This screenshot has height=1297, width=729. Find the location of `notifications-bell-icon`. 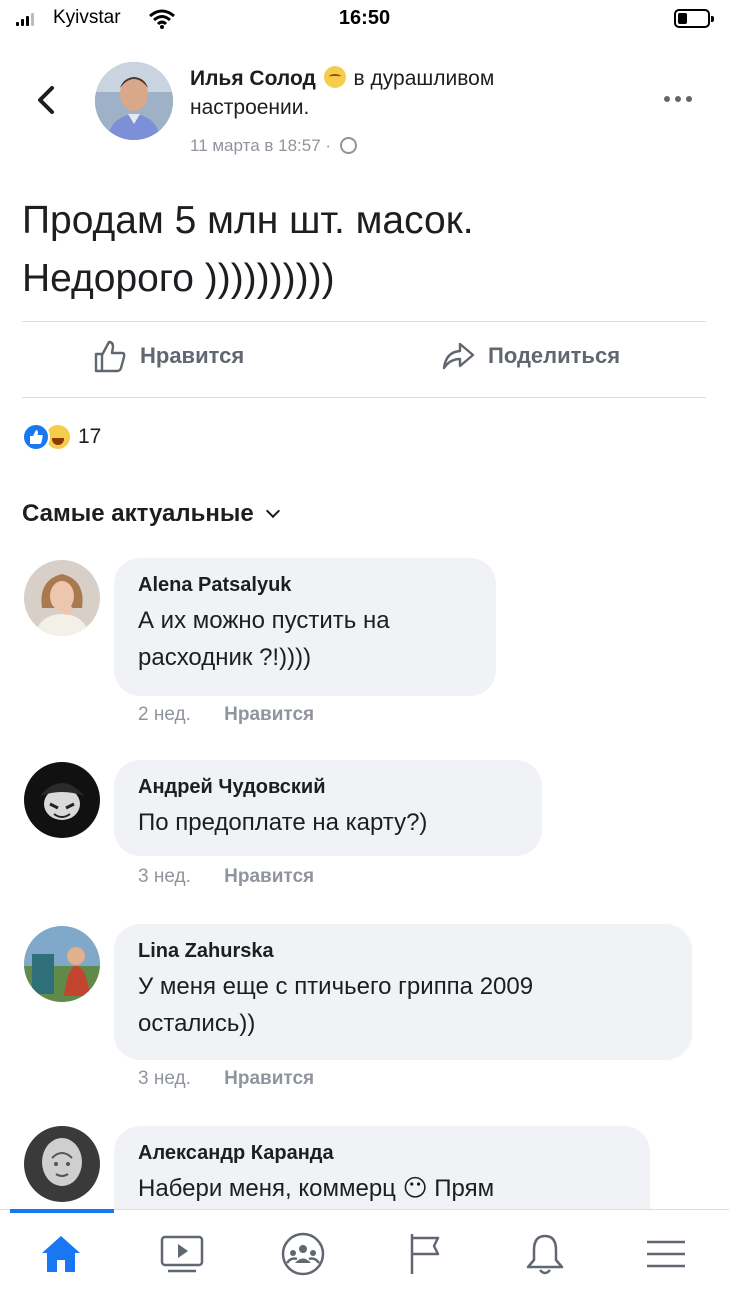

notifications-bell-icon is located at coordinates (544, 1254).